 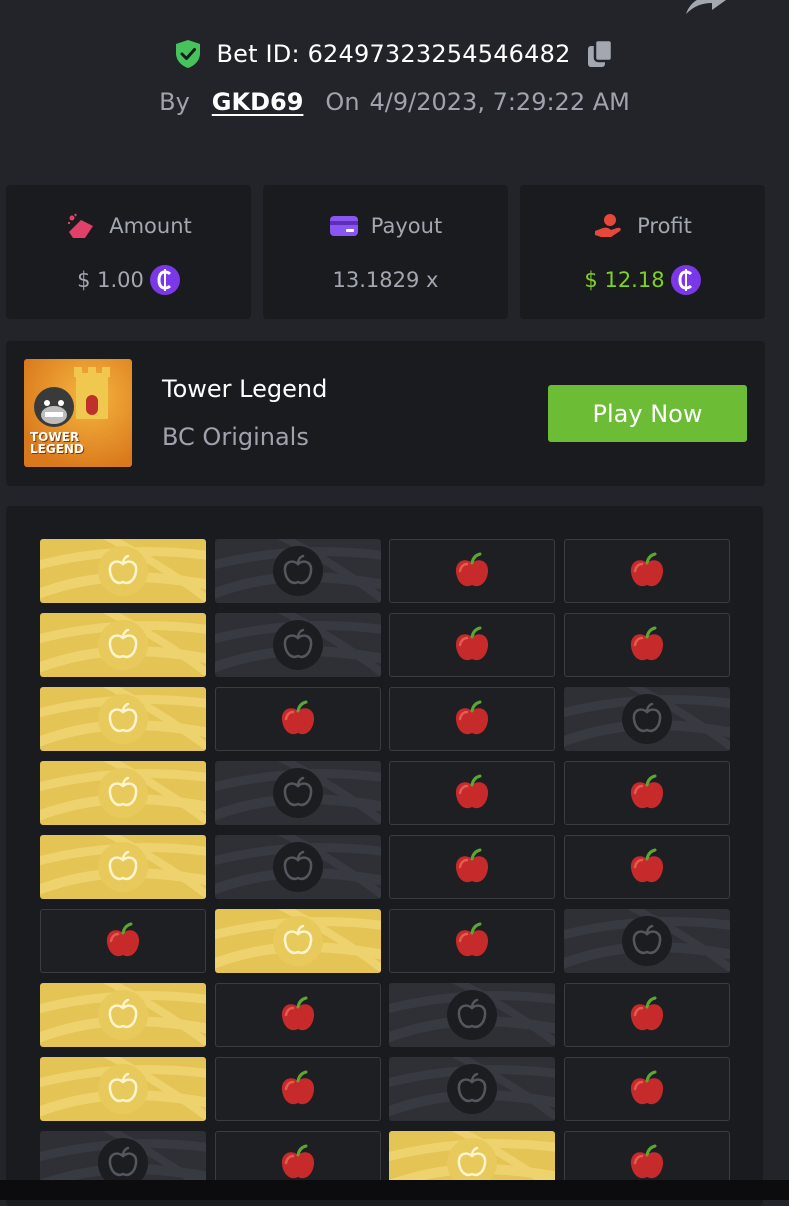 What do you see at coordinates (57, 443) in the screenshot?
I see `thumb-logo-text: TOWER LEGEND` at bounding box center [57, 443].